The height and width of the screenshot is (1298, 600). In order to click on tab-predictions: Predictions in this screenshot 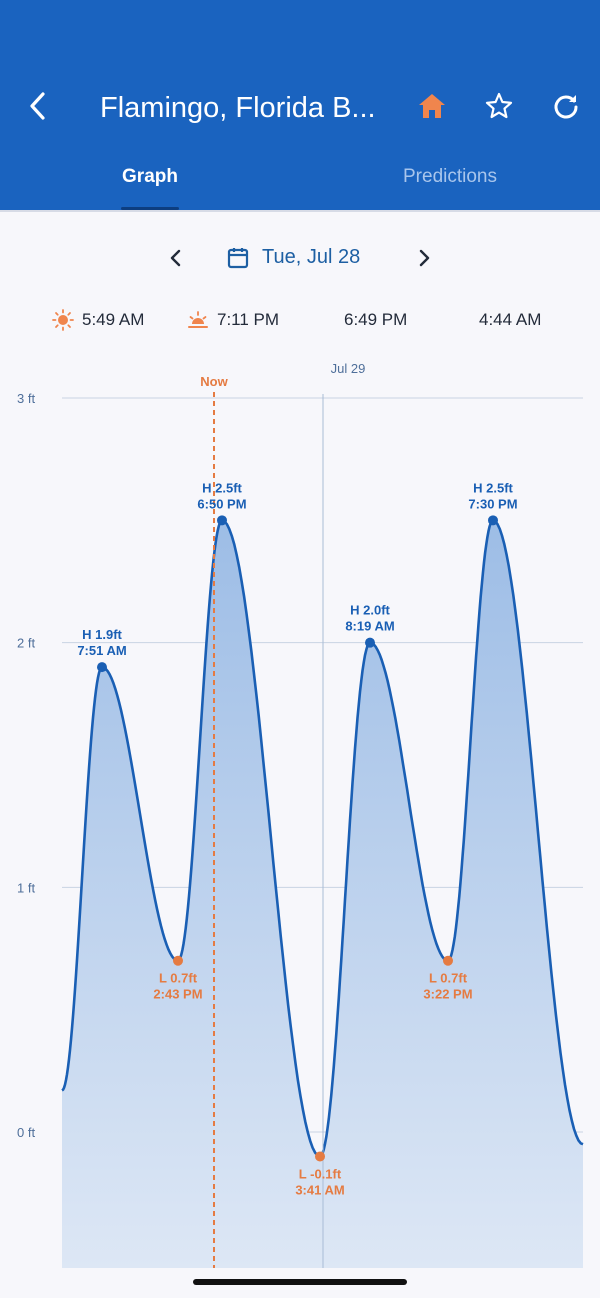, I will do `click(450, 180)`.